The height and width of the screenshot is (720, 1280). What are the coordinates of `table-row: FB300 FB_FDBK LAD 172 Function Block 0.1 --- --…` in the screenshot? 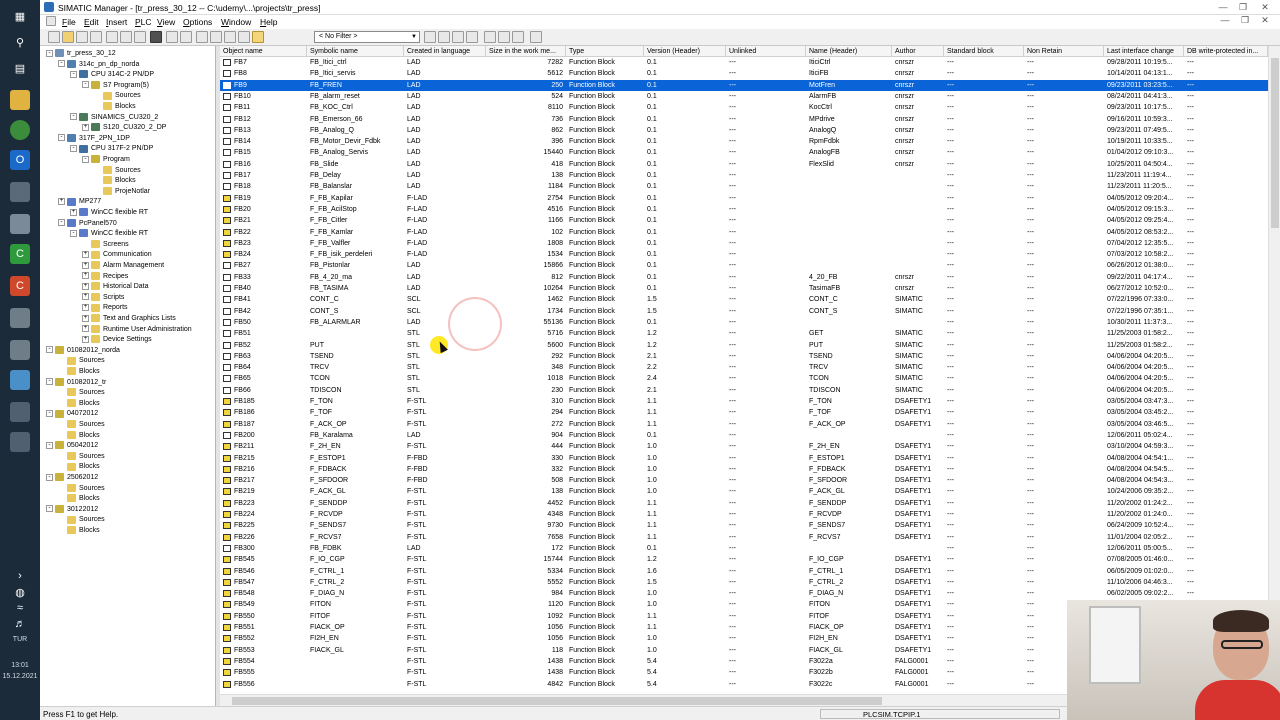 It's located at (744, 548).